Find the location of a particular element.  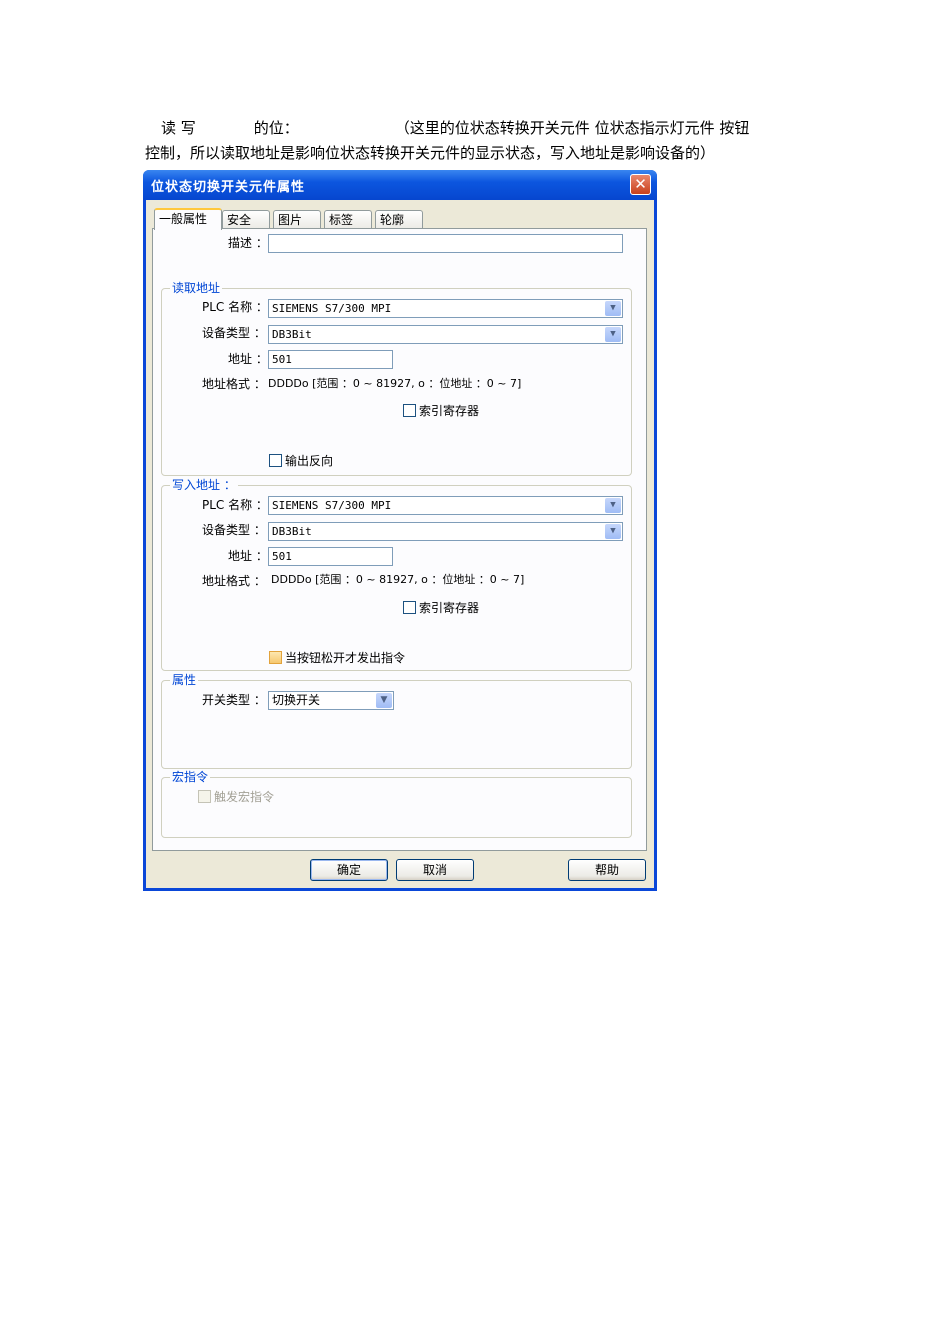

write-plc-value: SIEMENS S7/300 MPI is located at coordinates (332, 505).